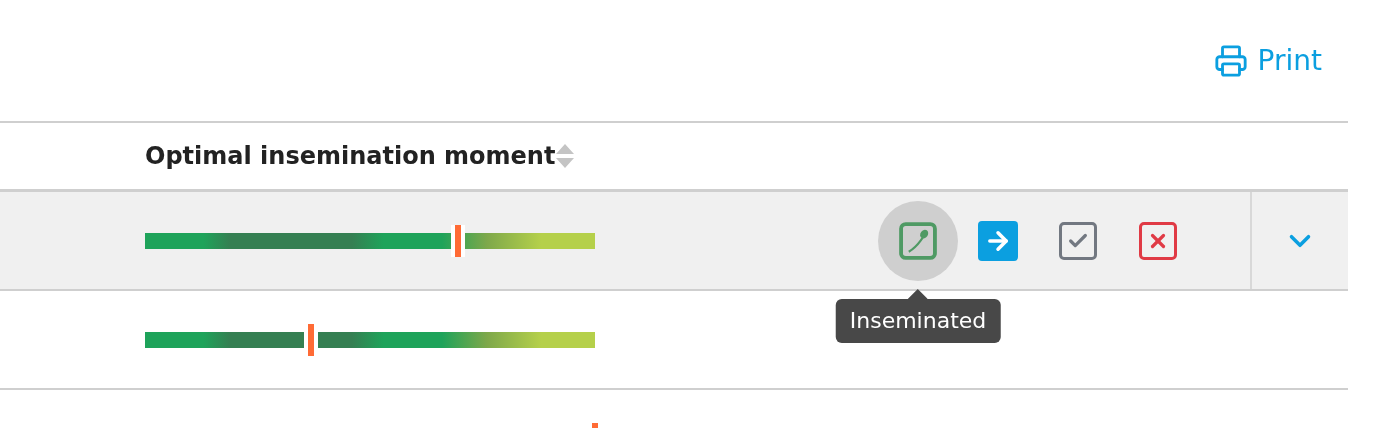 The width and height of the screenshot is (1382, 428). What do you see at coordinates (1078, 240) in the screenshot?
I see `checkbox-icon` at bounding box center [1078, 240].